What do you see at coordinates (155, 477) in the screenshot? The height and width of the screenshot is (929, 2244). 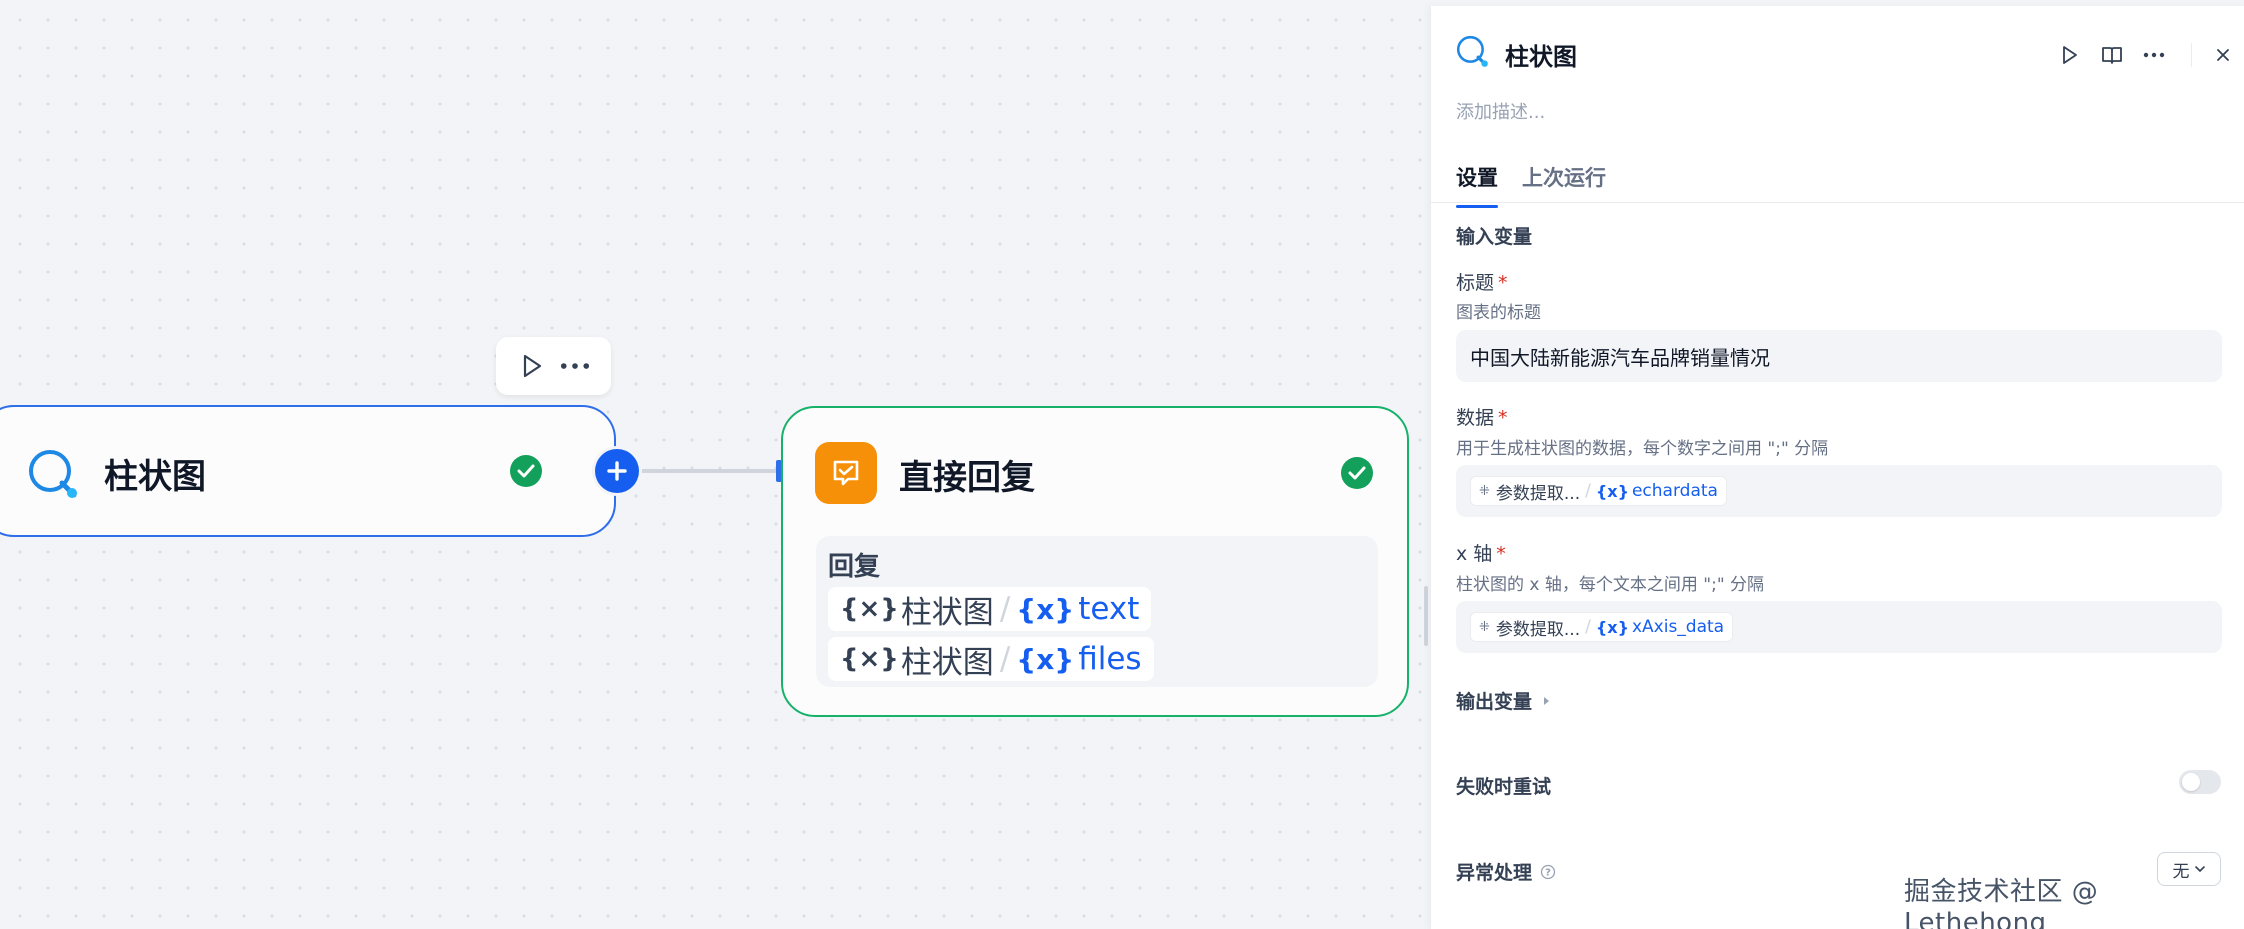 I see `node-title: 柱状图` at bounding box center [155, 477].